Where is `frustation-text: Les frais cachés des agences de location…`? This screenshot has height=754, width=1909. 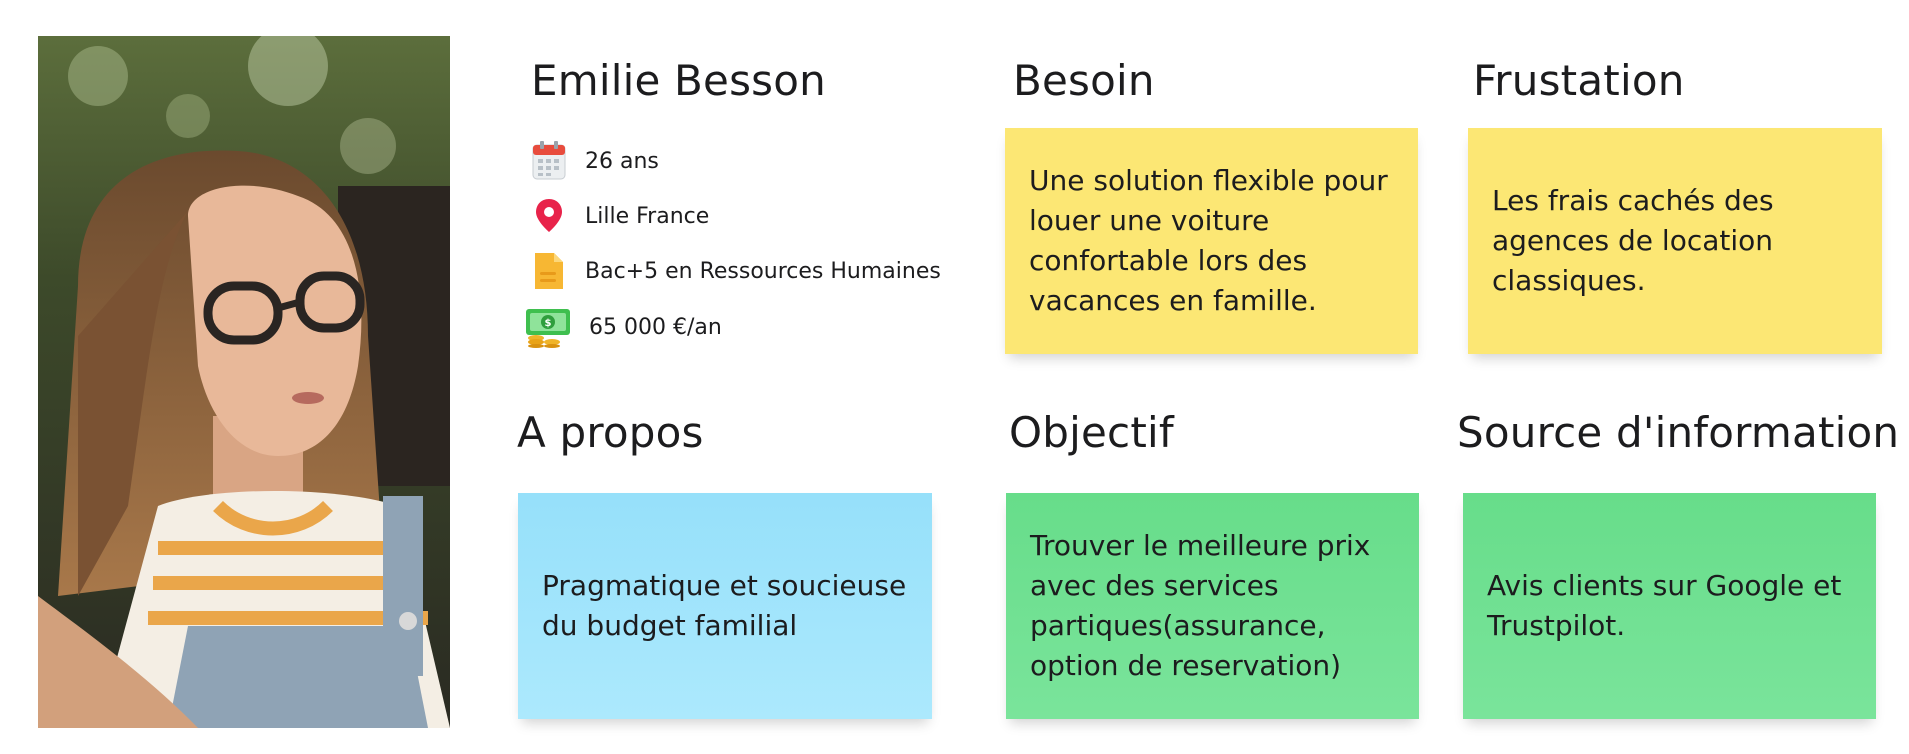 frustation-text: Les frais cachés des agences de location… is located at coordinates (1633, 240).